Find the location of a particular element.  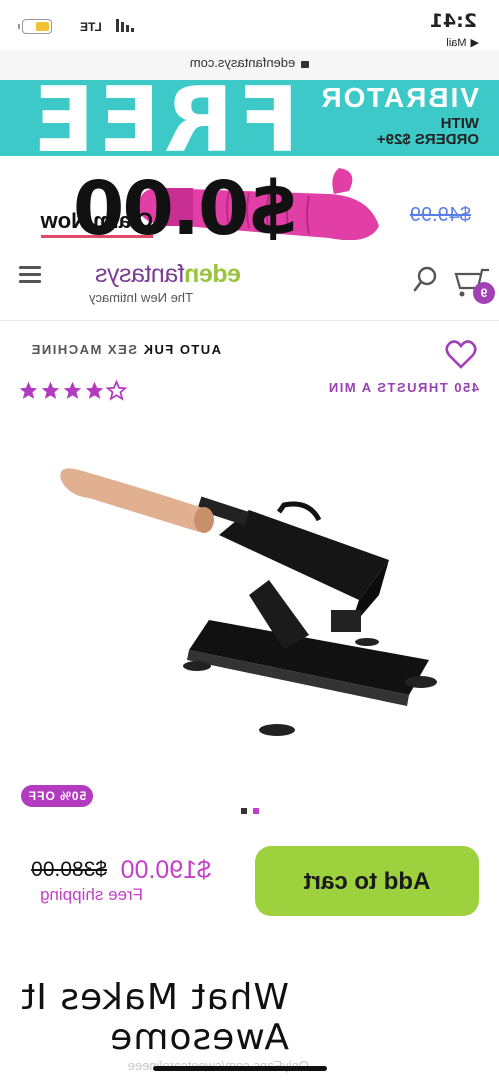

product-title: AUTO FUK SEX MACHINE is located at coordinates (125, 349).